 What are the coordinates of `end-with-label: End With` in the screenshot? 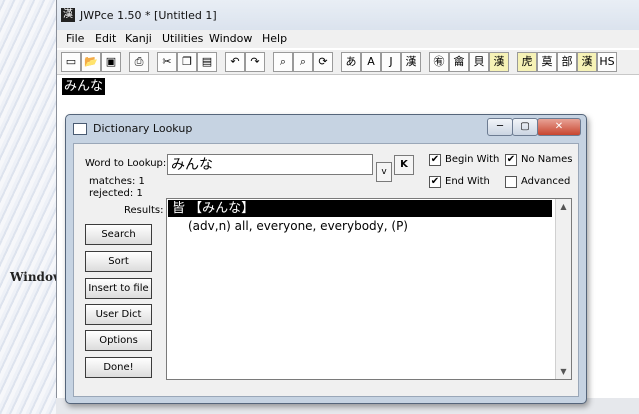 It's located at (467, 181).